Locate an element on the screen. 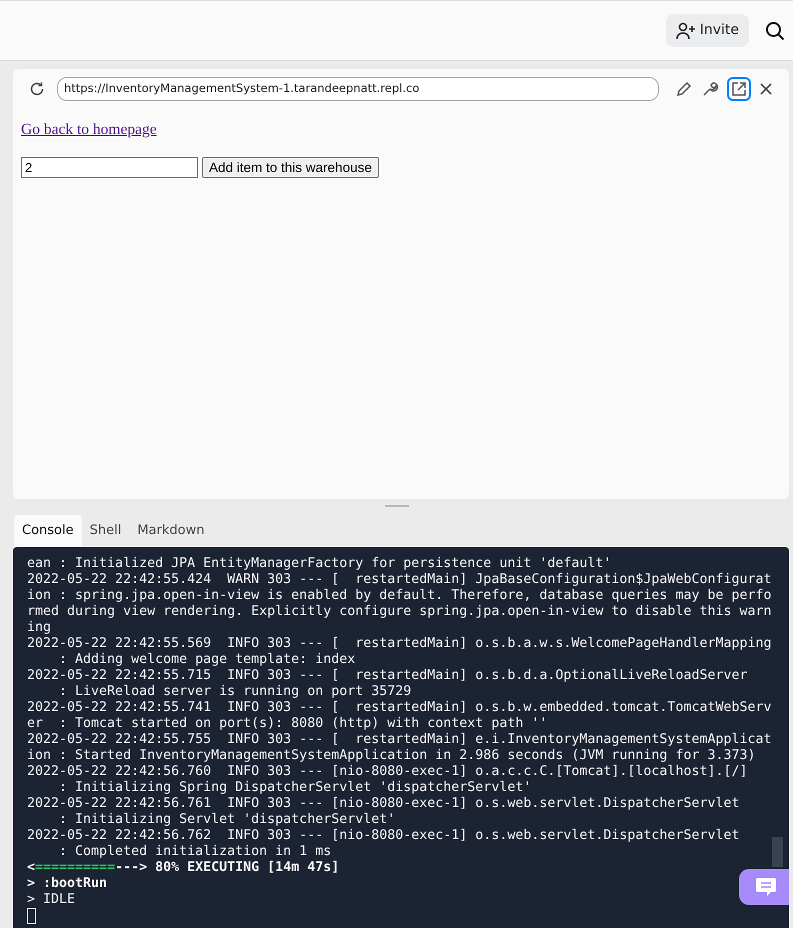  search-icon is located at coordinates (775, 30).